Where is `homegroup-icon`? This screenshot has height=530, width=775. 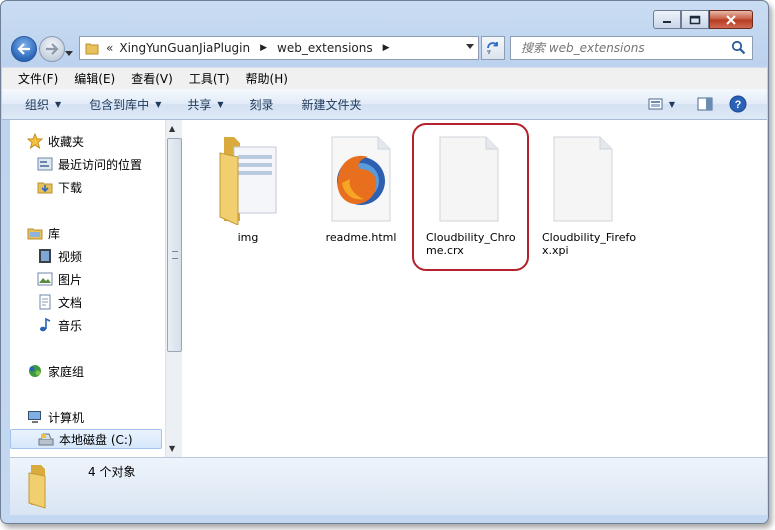 homegroup-icon is located at coordinates (35, 371).